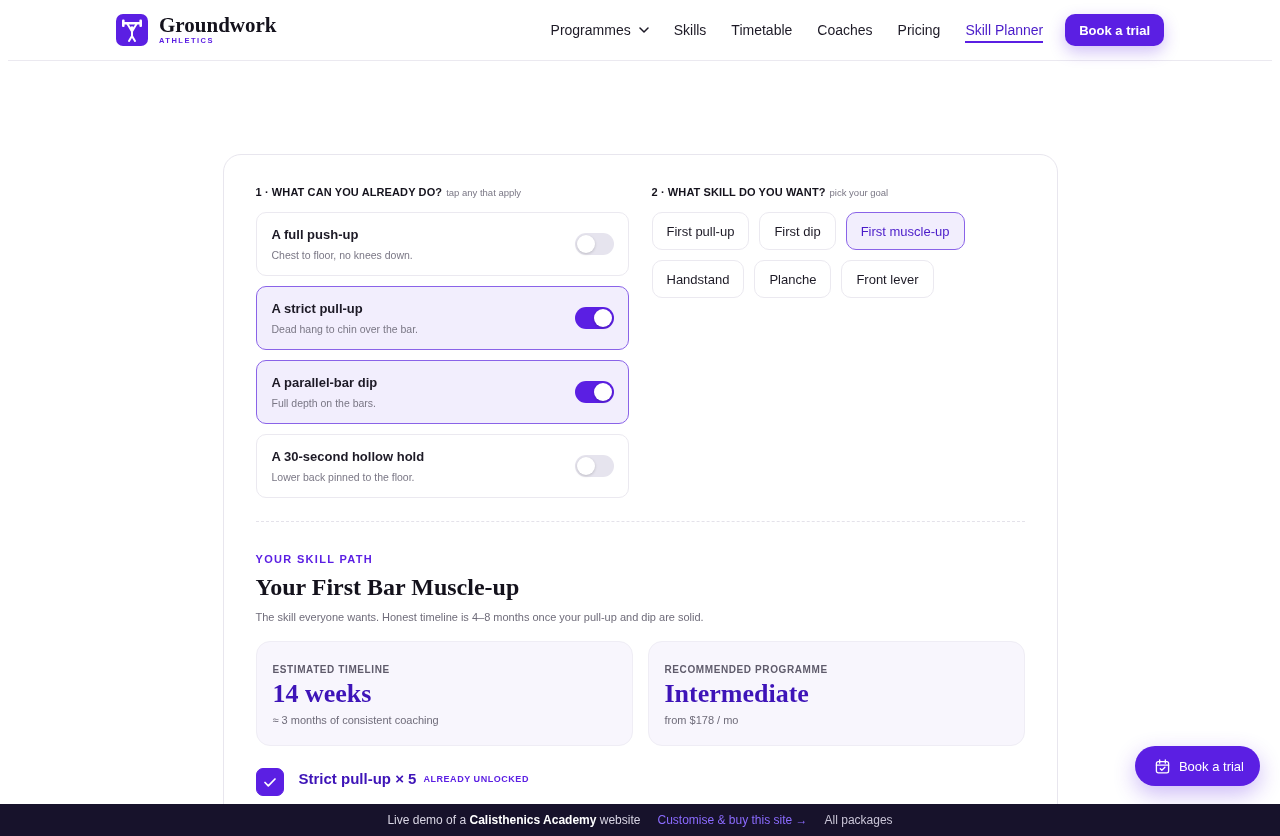 Image resolution: width=1280 pixels, height=836 pixels. Describe the element at coordinates (643, 29) in the screenshot. I see `chevron-down-icon` at that location.